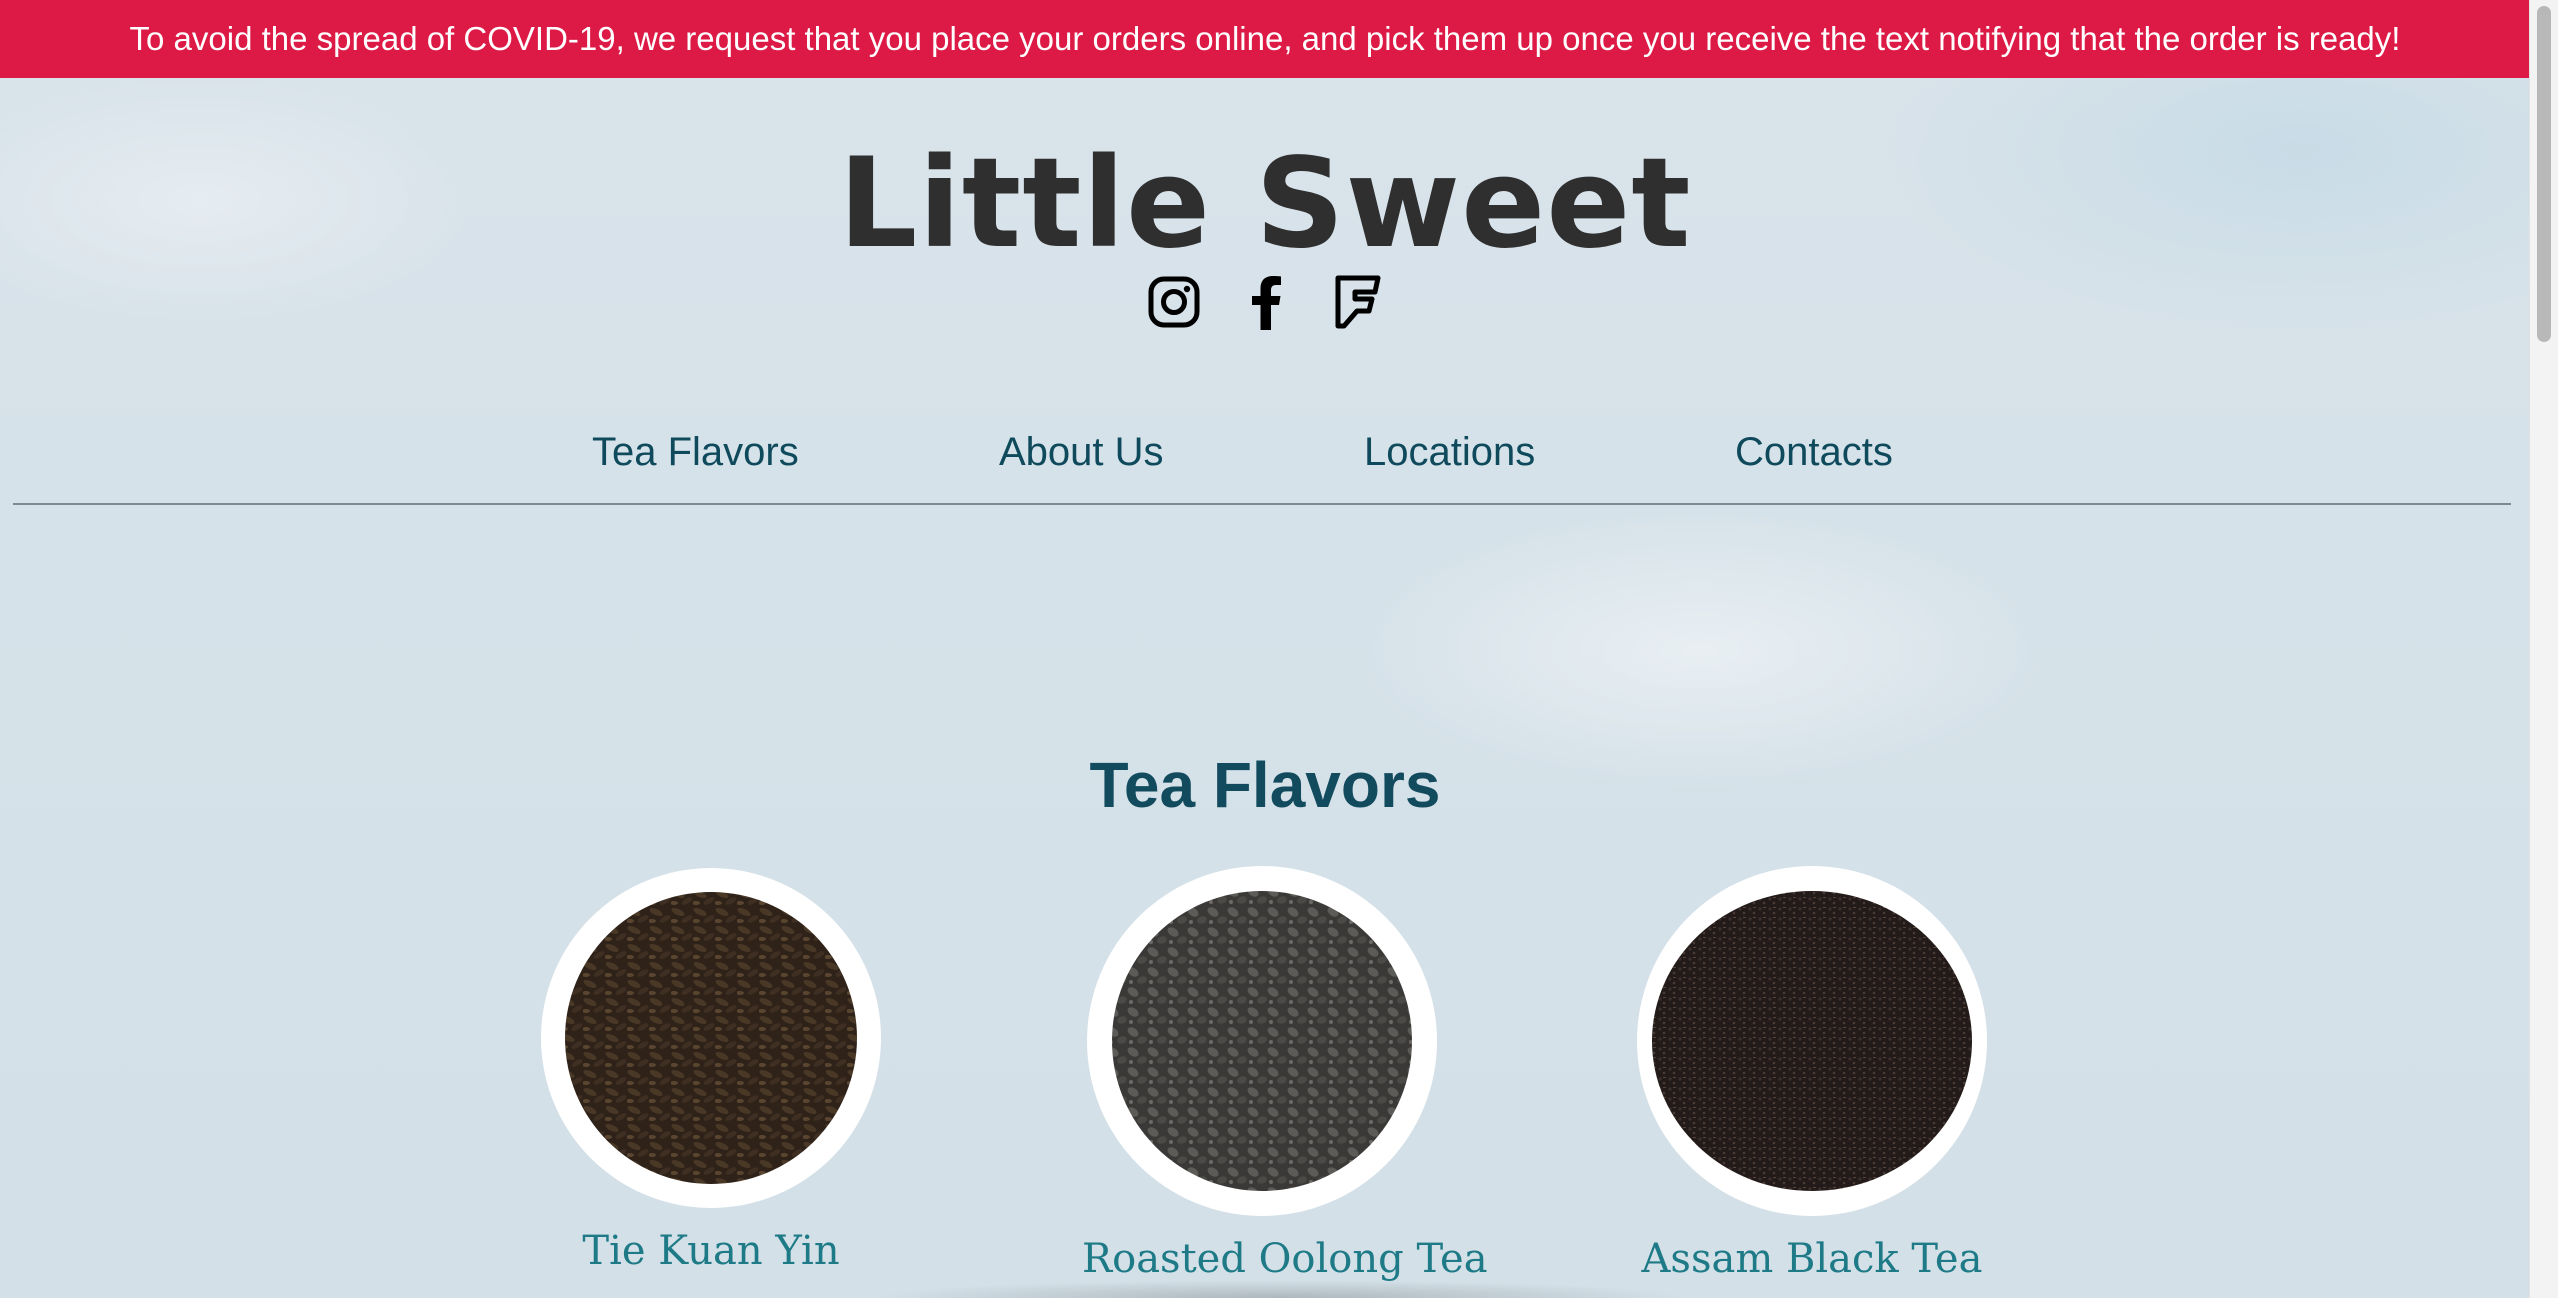  I want to click on tea-card-tie-kuan-yin: Tie Kuan Yin, so click(711, 1071).